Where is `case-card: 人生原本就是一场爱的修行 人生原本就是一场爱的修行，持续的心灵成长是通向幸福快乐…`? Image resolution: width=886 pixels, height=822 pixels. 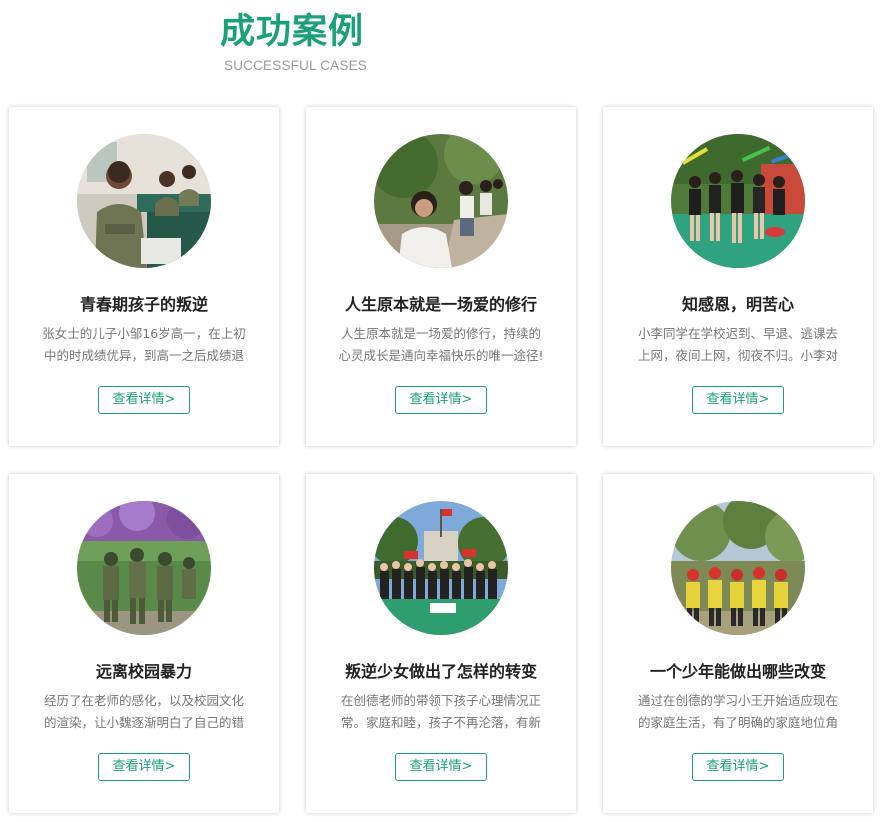 case-card: 人生原本就是一场爱的修行 人生原本就是一场爱的修行，持续的心灵成长是通向幸福快乐… is located at coordinates (441, 276).